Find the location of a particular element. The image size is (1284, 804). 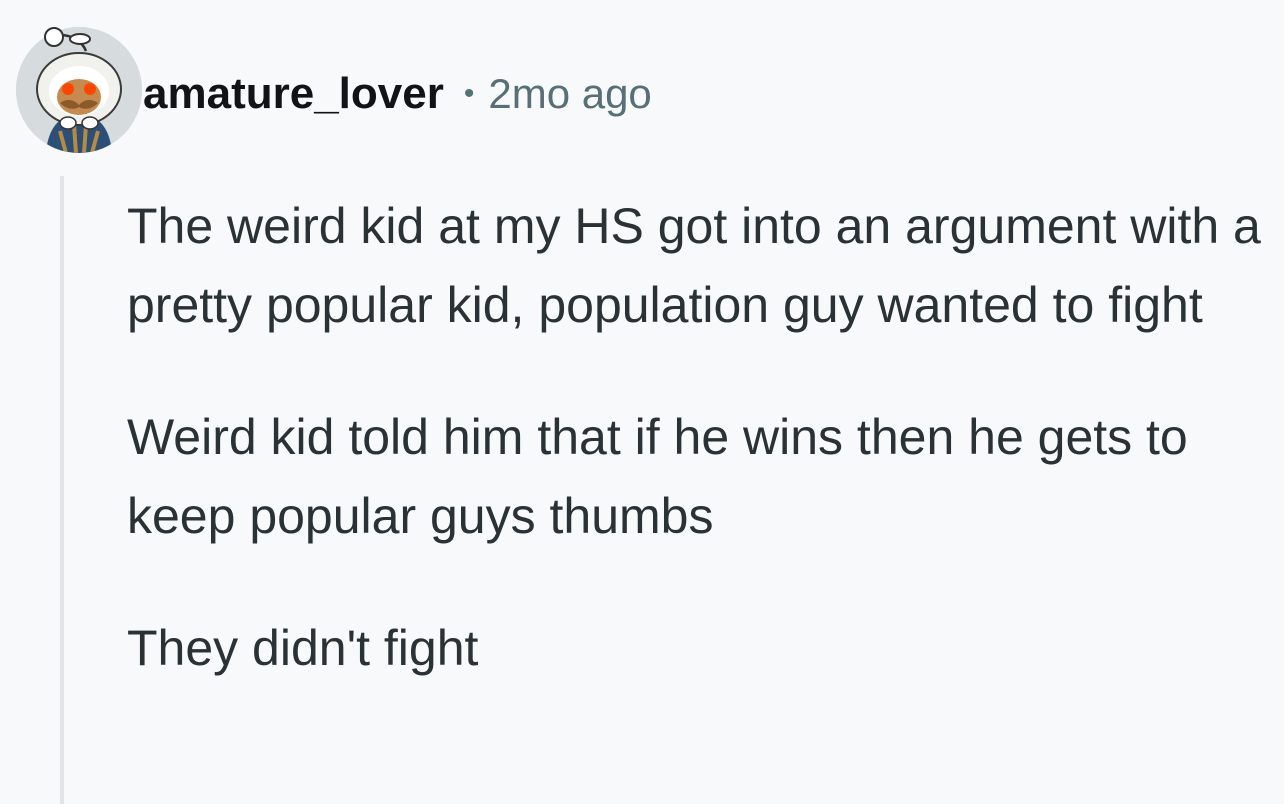

user-avatar is located at coordinates (79, 90).